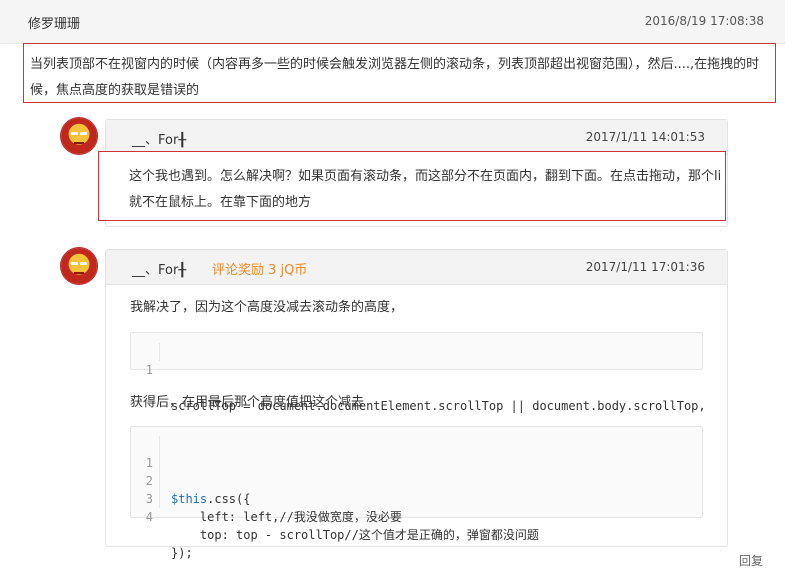 The image size is (800, 580). What do you see at coordinates (355, 535) in the screenshot?
I see `code-text: top: top - scrollTop//这个值才是正确的，弹窗都没问题` at bounding box center [355, 535].